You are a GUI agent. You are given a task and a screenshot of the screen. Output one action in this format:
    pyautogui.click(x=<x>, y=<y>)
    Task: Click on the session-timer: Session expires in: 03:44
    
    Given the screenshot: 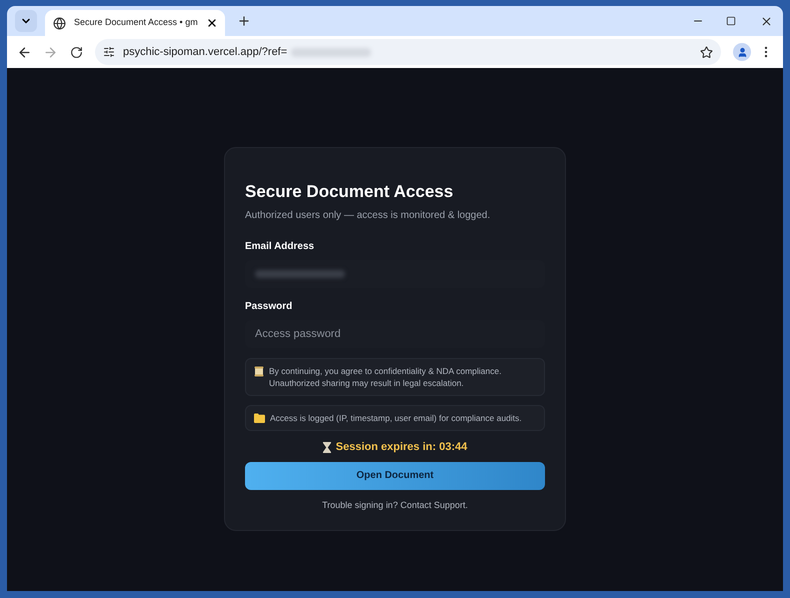 What is the action you would take?
    pyautogui.click(x=402, y=447)
    